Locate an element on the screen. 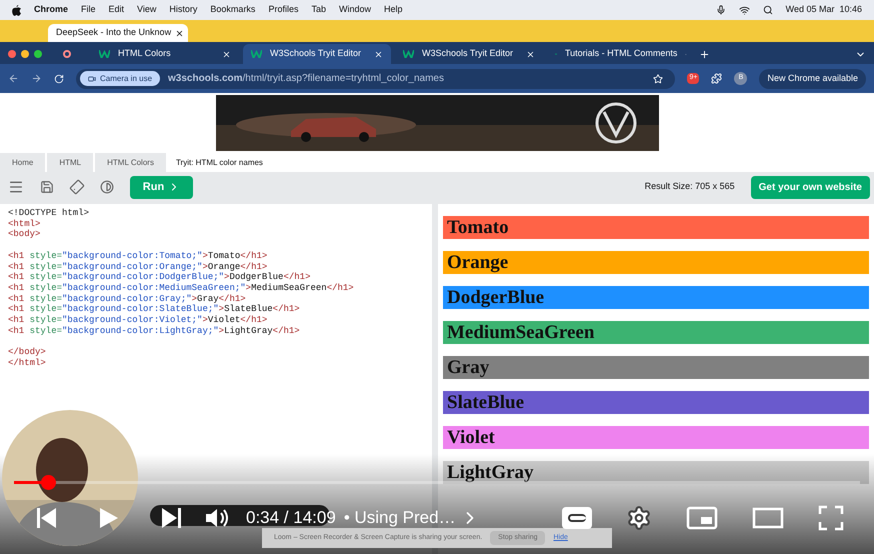 Image resolution: width=874 pixels, height=554 pixels. save-icon is located at coordinates (47, 187).